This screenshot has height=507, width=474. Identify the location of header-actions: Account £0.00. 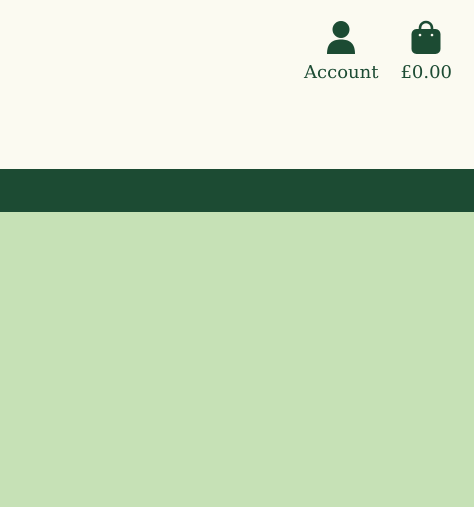
(378, 52).